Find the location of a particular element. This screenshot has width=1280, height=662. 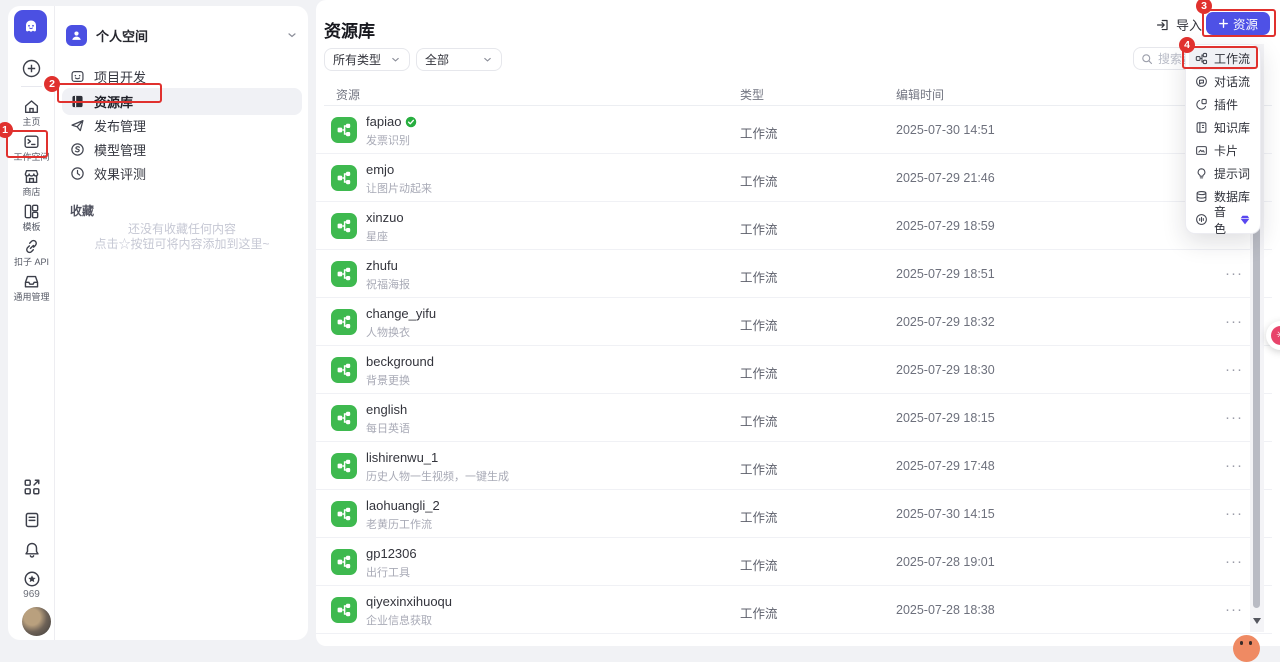

database-icon is located at coordinates (1201, 196).